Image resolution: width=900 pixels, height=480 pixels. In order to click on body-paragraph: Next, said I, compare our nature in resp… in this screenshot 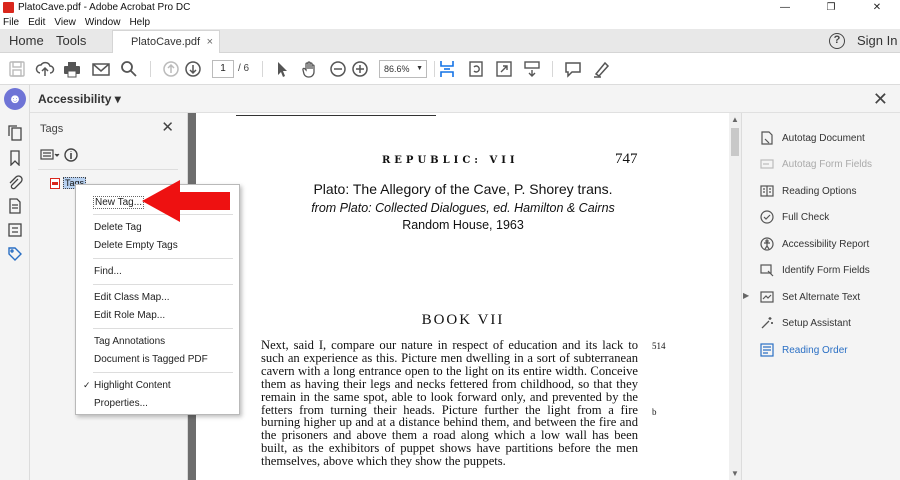, I will do `click(449, 403)`.